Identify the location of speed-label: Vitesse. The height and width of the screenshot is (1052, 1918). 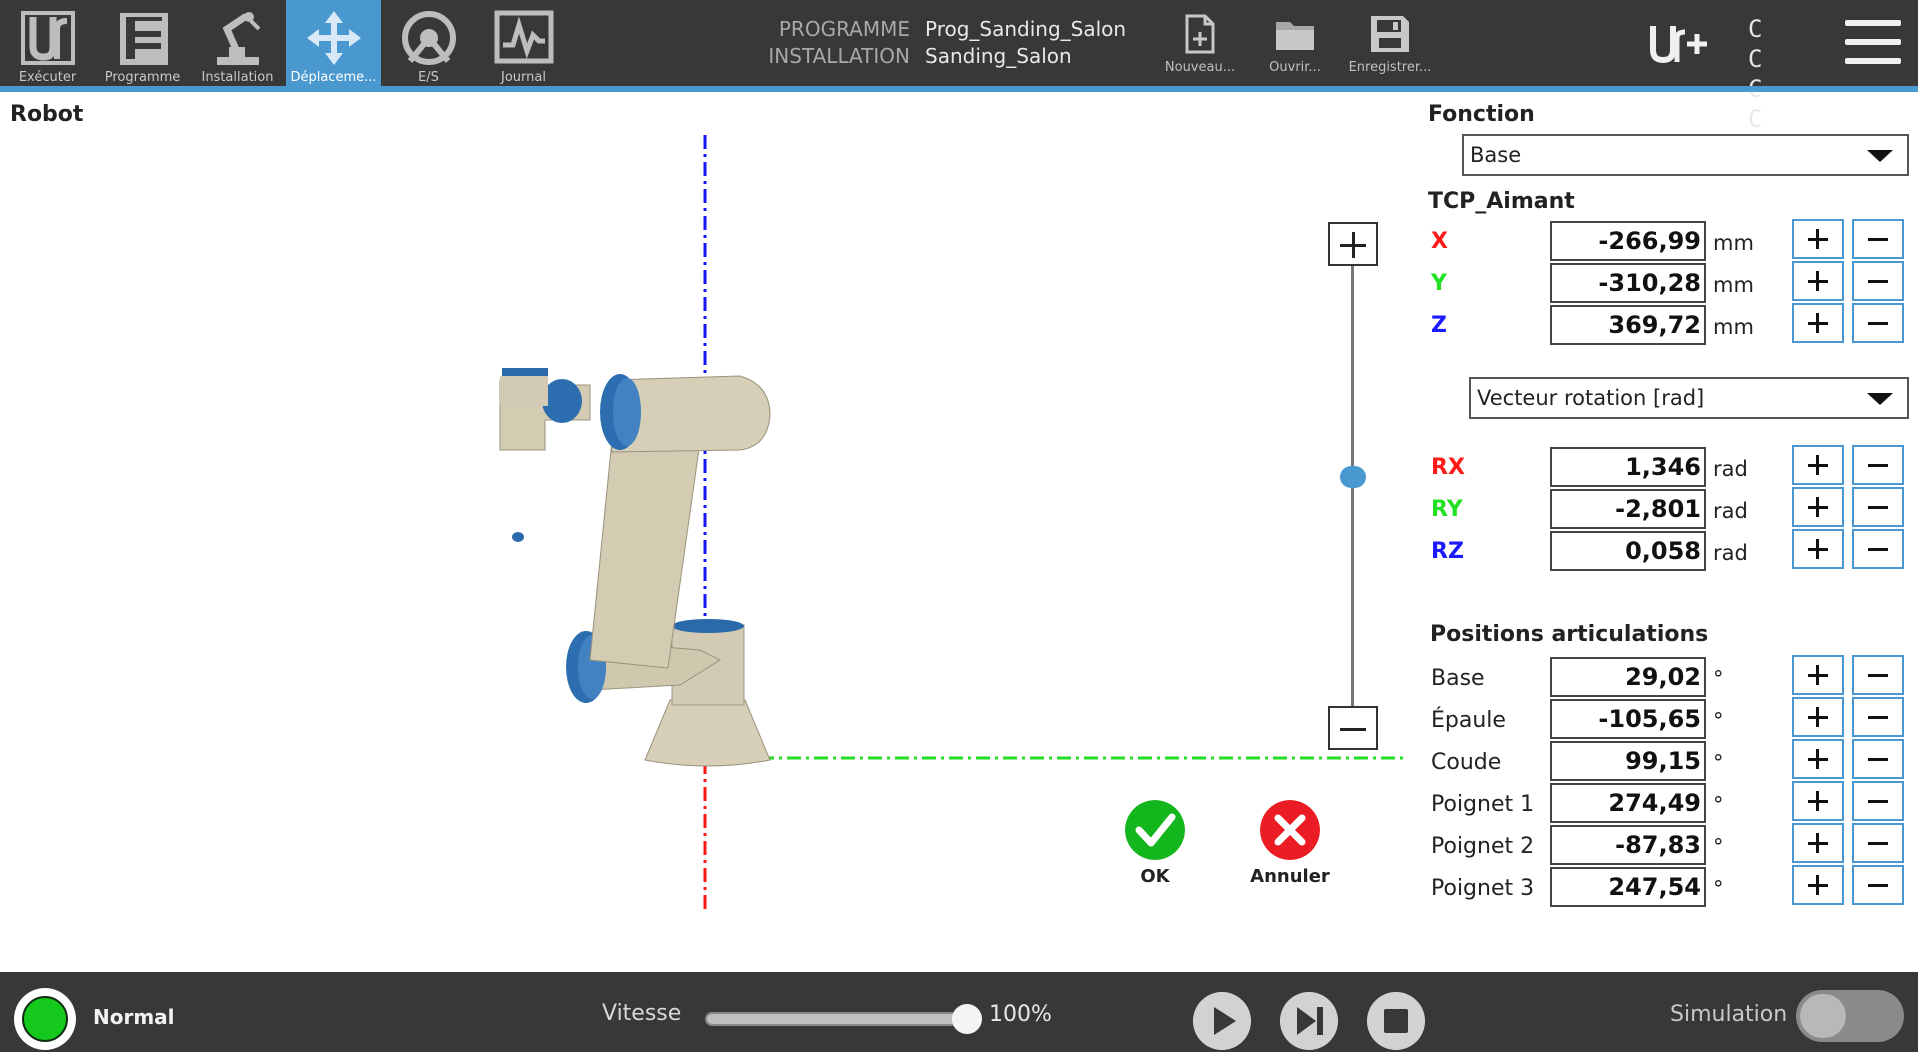
(642, 1013).